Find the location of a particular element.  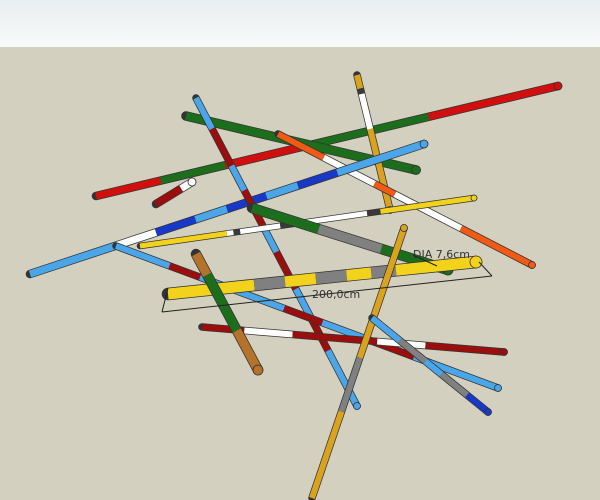

blue-light-blue-stick-end-cap is located at coordinates (424, 144).